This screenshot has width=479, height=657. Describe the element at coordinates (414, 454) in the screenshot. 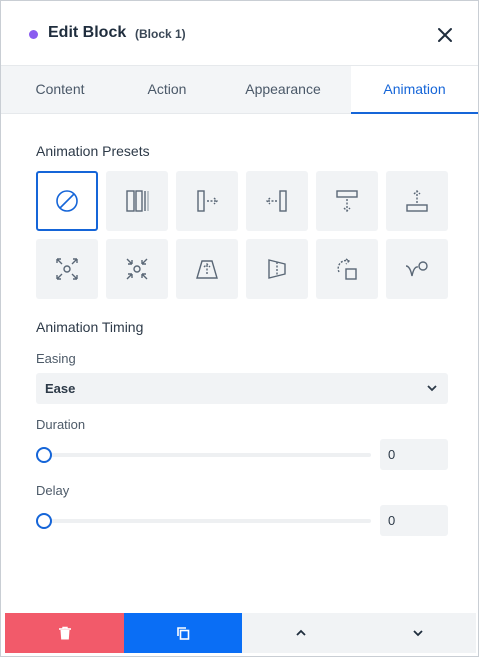

I see `duration-input` at that location.